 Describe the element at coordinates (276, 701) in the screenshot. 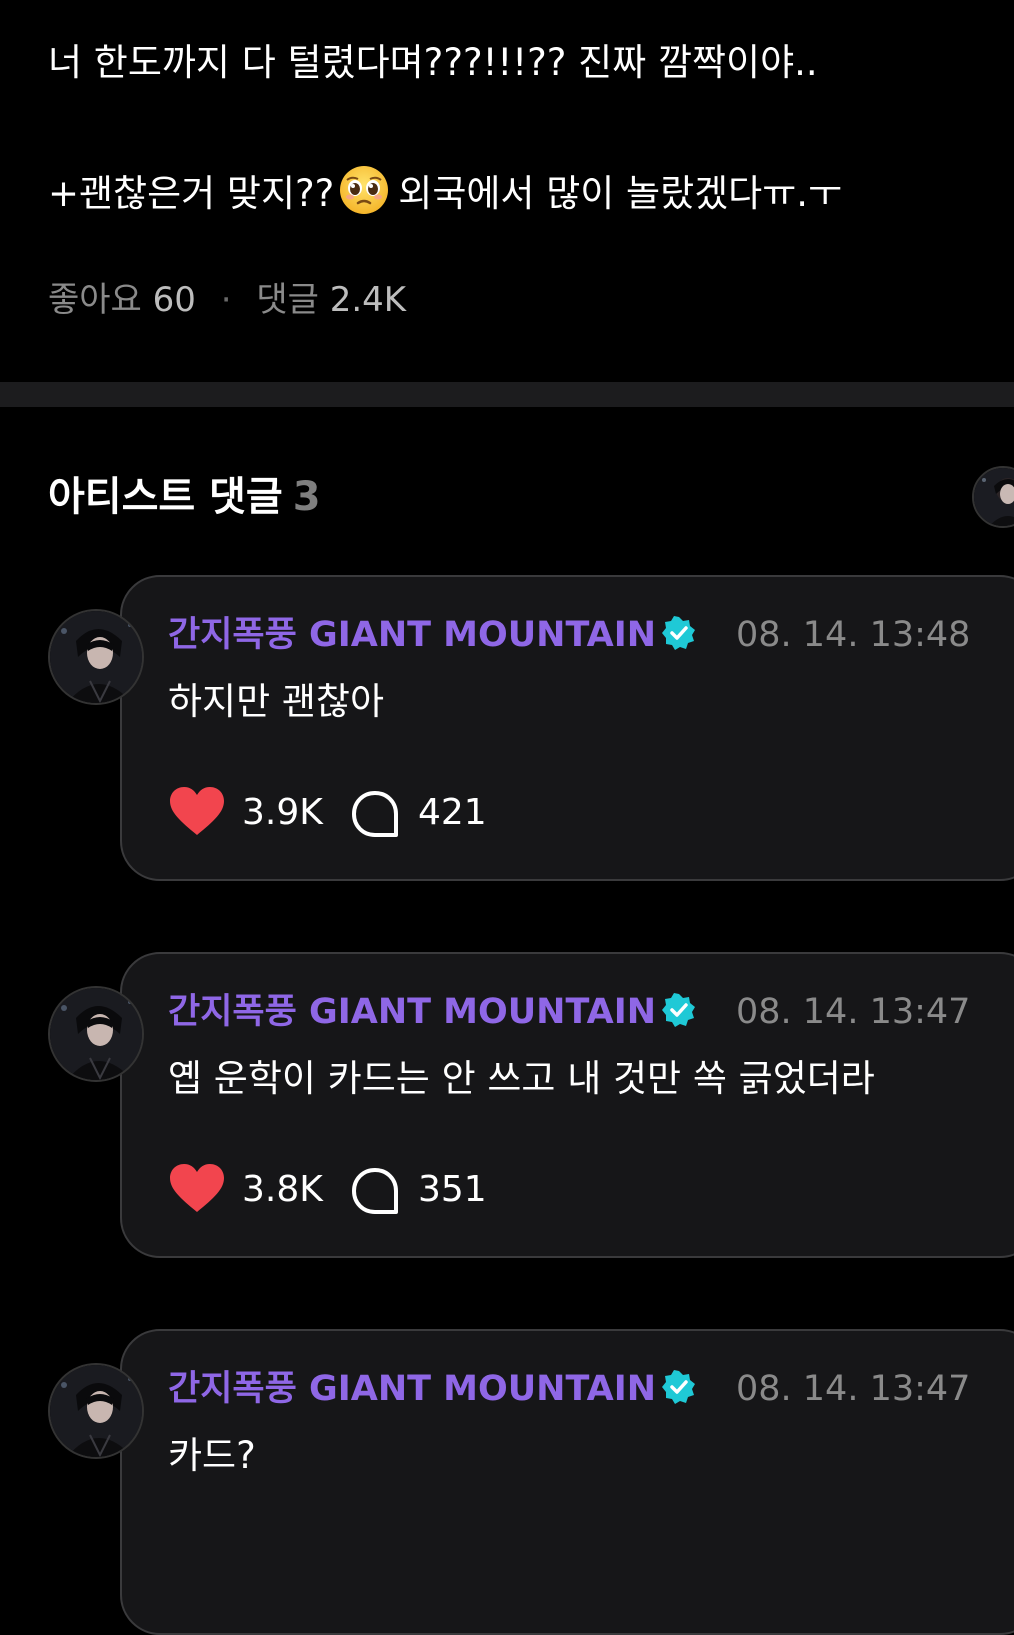

I see `comment-text: 하지만 괜찮아` at that location.